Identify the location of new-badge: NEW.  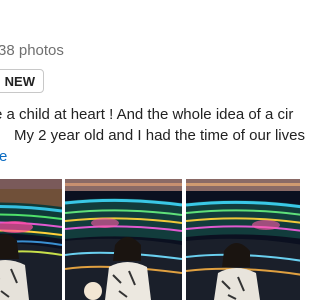
(22, 81).